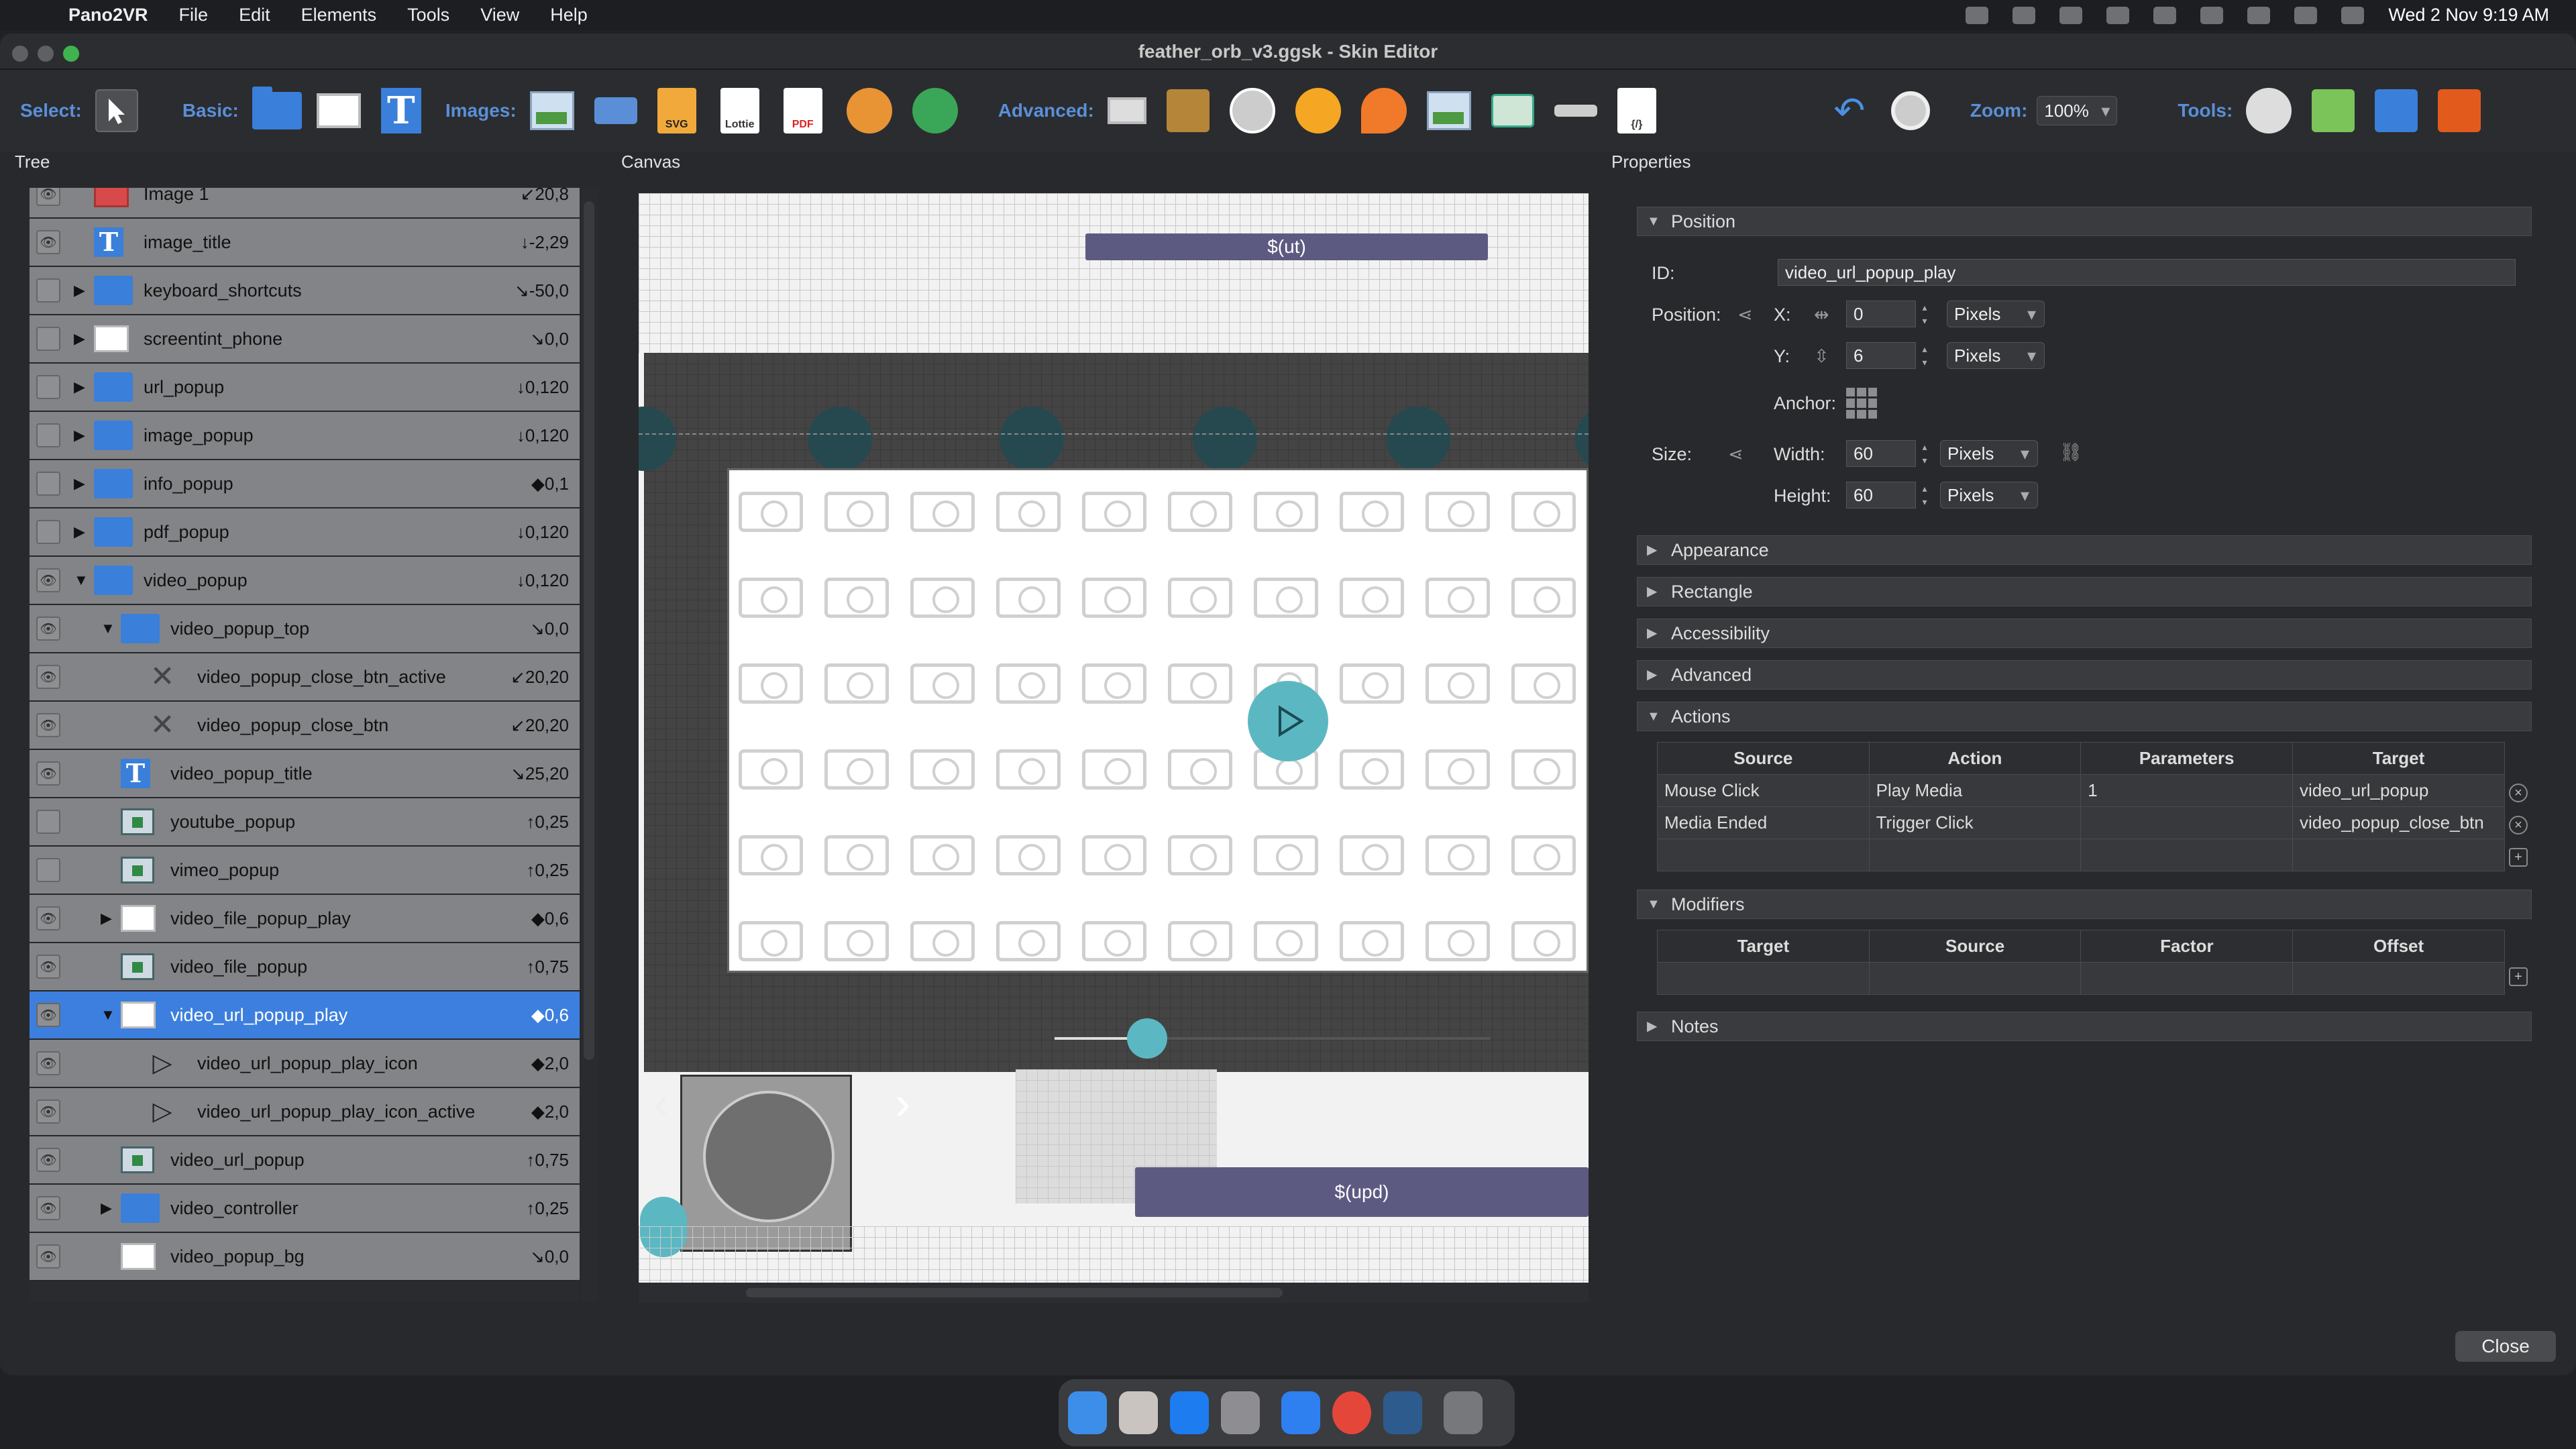 The width and height of the screenshot is (2576, 1449). I want to click on tree-row: 👁 video_popup_bg ↘0,0, so click(305, 1257).